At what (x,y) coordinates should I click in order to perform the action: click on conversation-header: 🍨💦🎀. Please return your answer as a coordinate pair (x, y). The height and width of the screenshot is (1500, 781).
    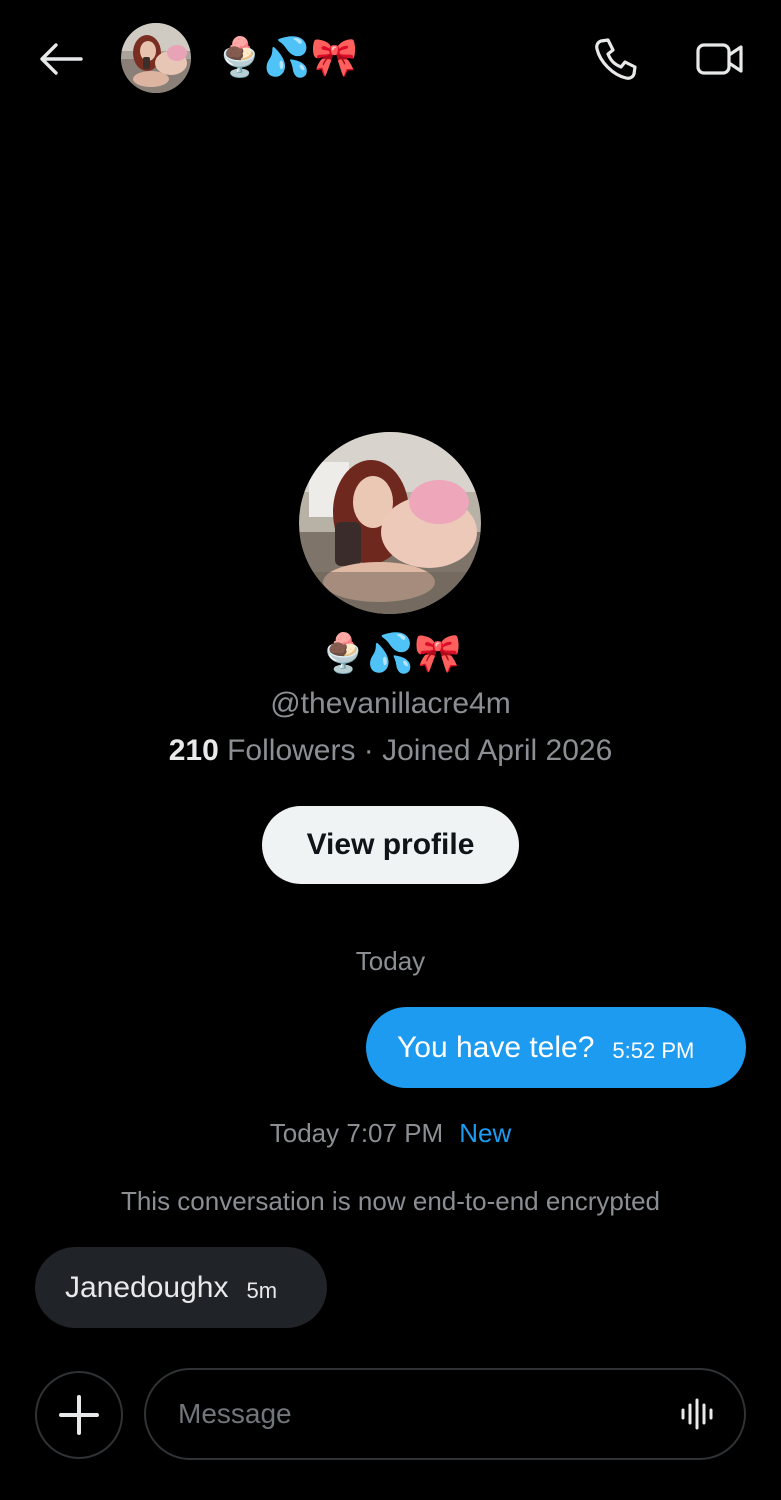
    Looking at the image, I should click on (390, 59).